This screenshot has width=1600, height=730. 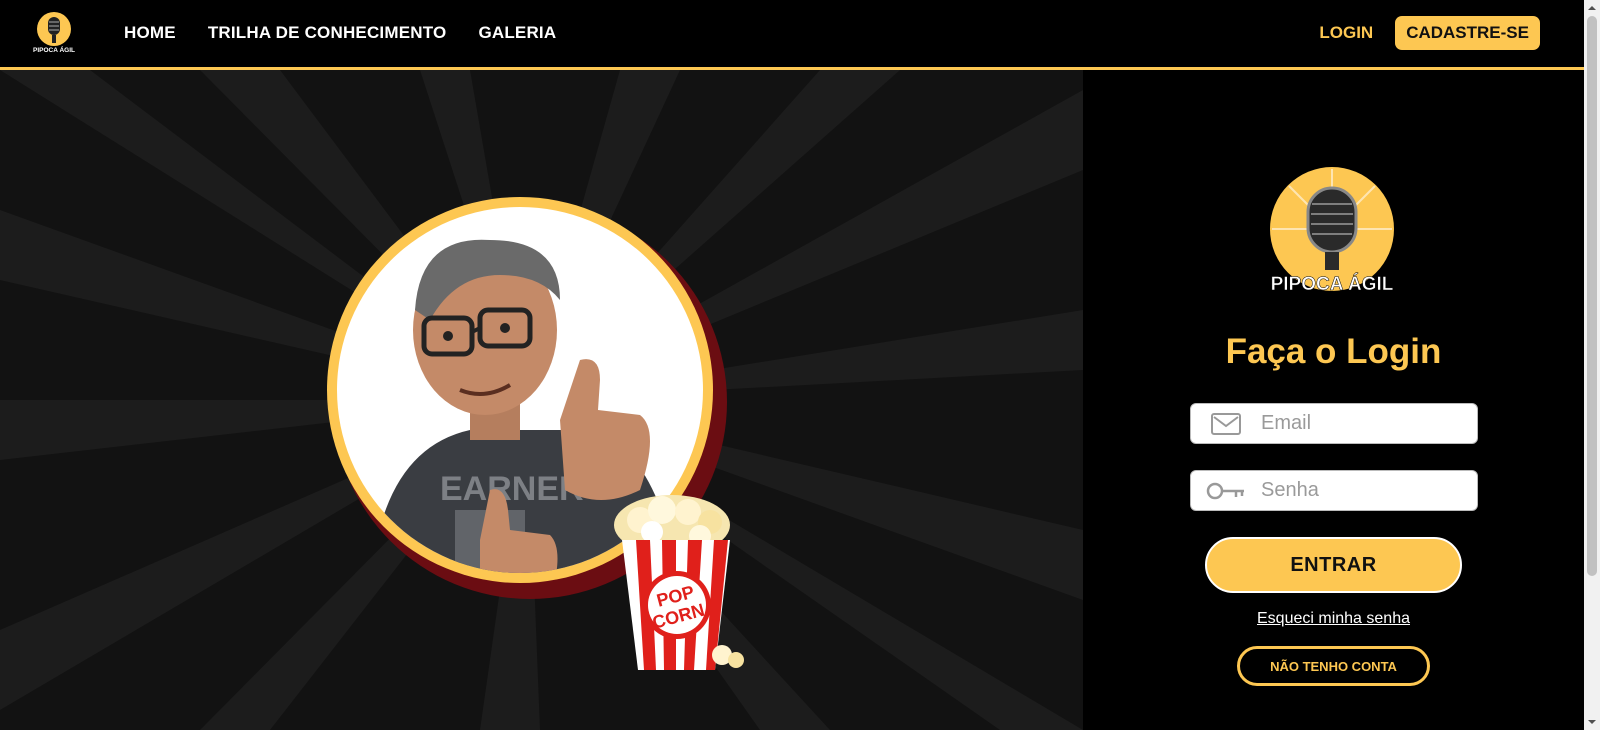 What do you see at coordinates (1226, 490) in the screenshot?
I see `key-icon` at bounding box center [1226, 490].